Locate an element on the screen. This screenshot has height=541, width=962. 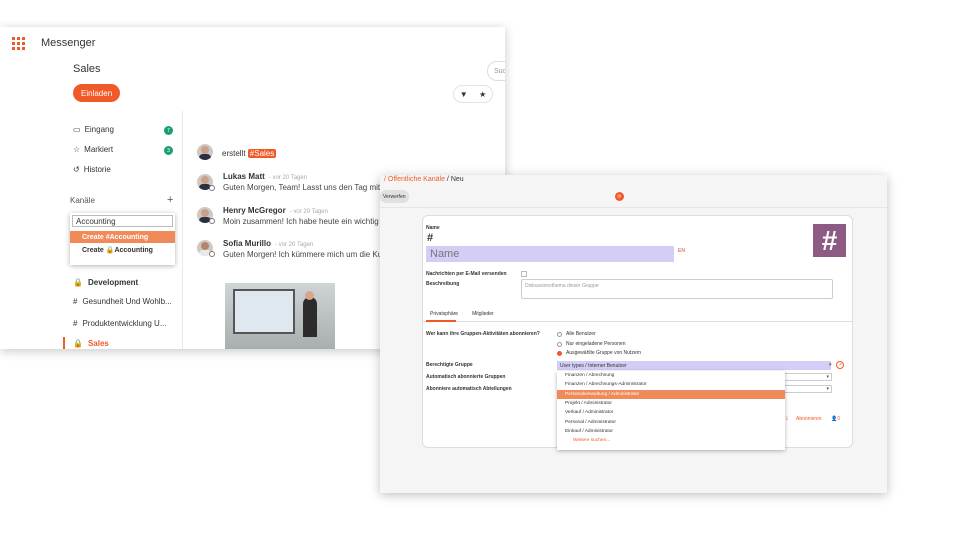
sidebar-item-inbox: ▭ Eingang is located at coordinates (93, 129).